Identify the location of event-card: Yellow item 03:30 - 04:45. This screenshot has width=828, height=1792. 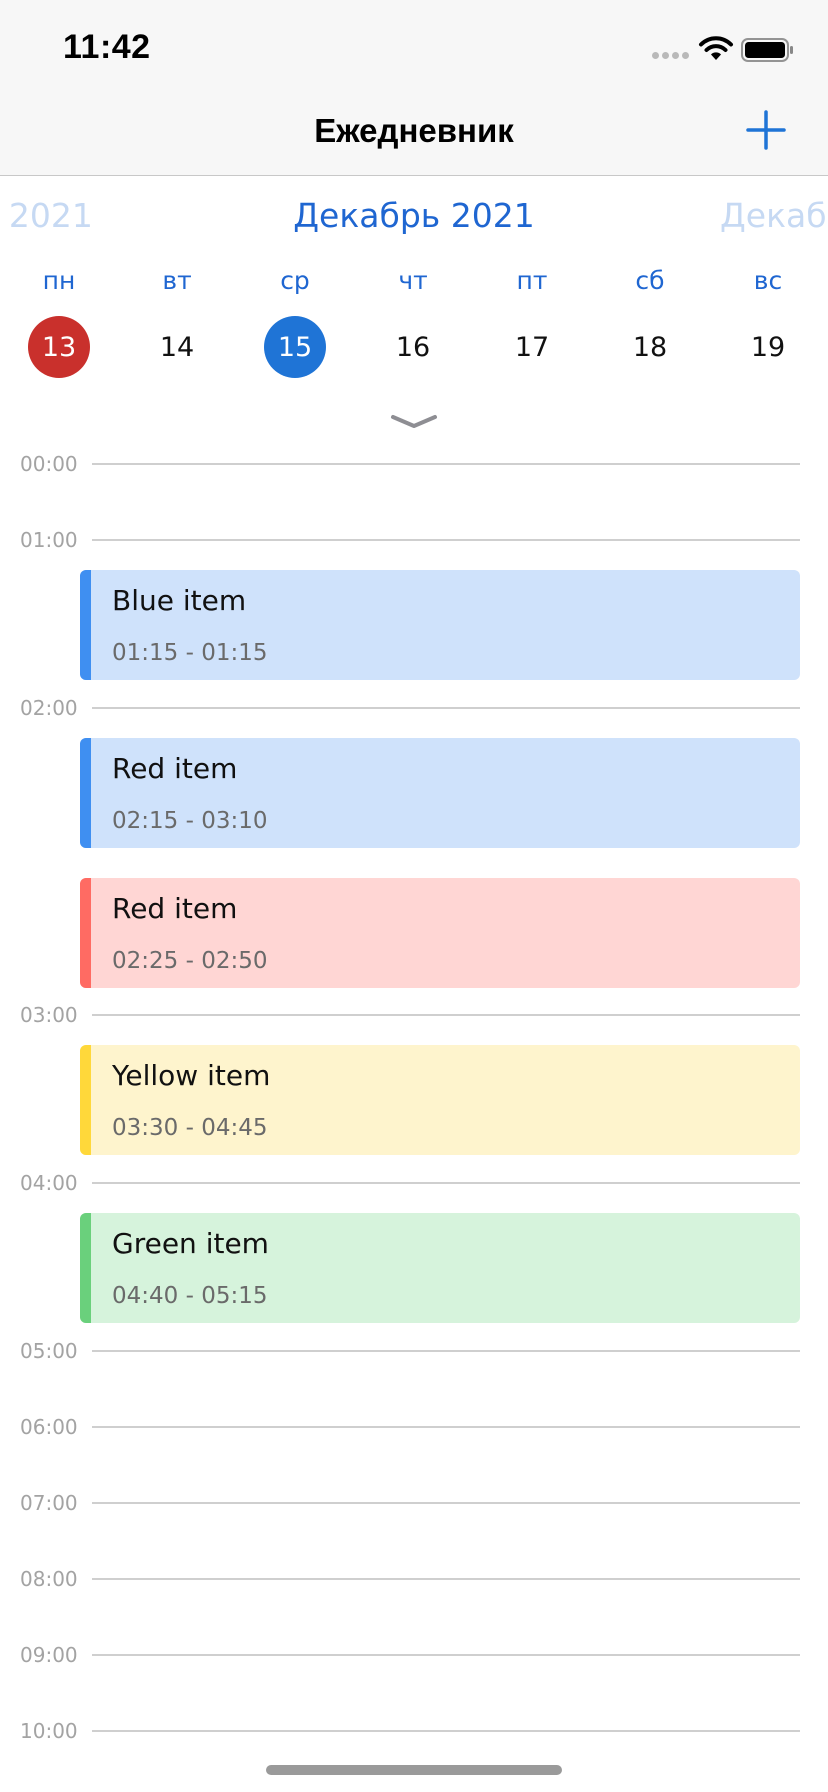
(440, 1100).